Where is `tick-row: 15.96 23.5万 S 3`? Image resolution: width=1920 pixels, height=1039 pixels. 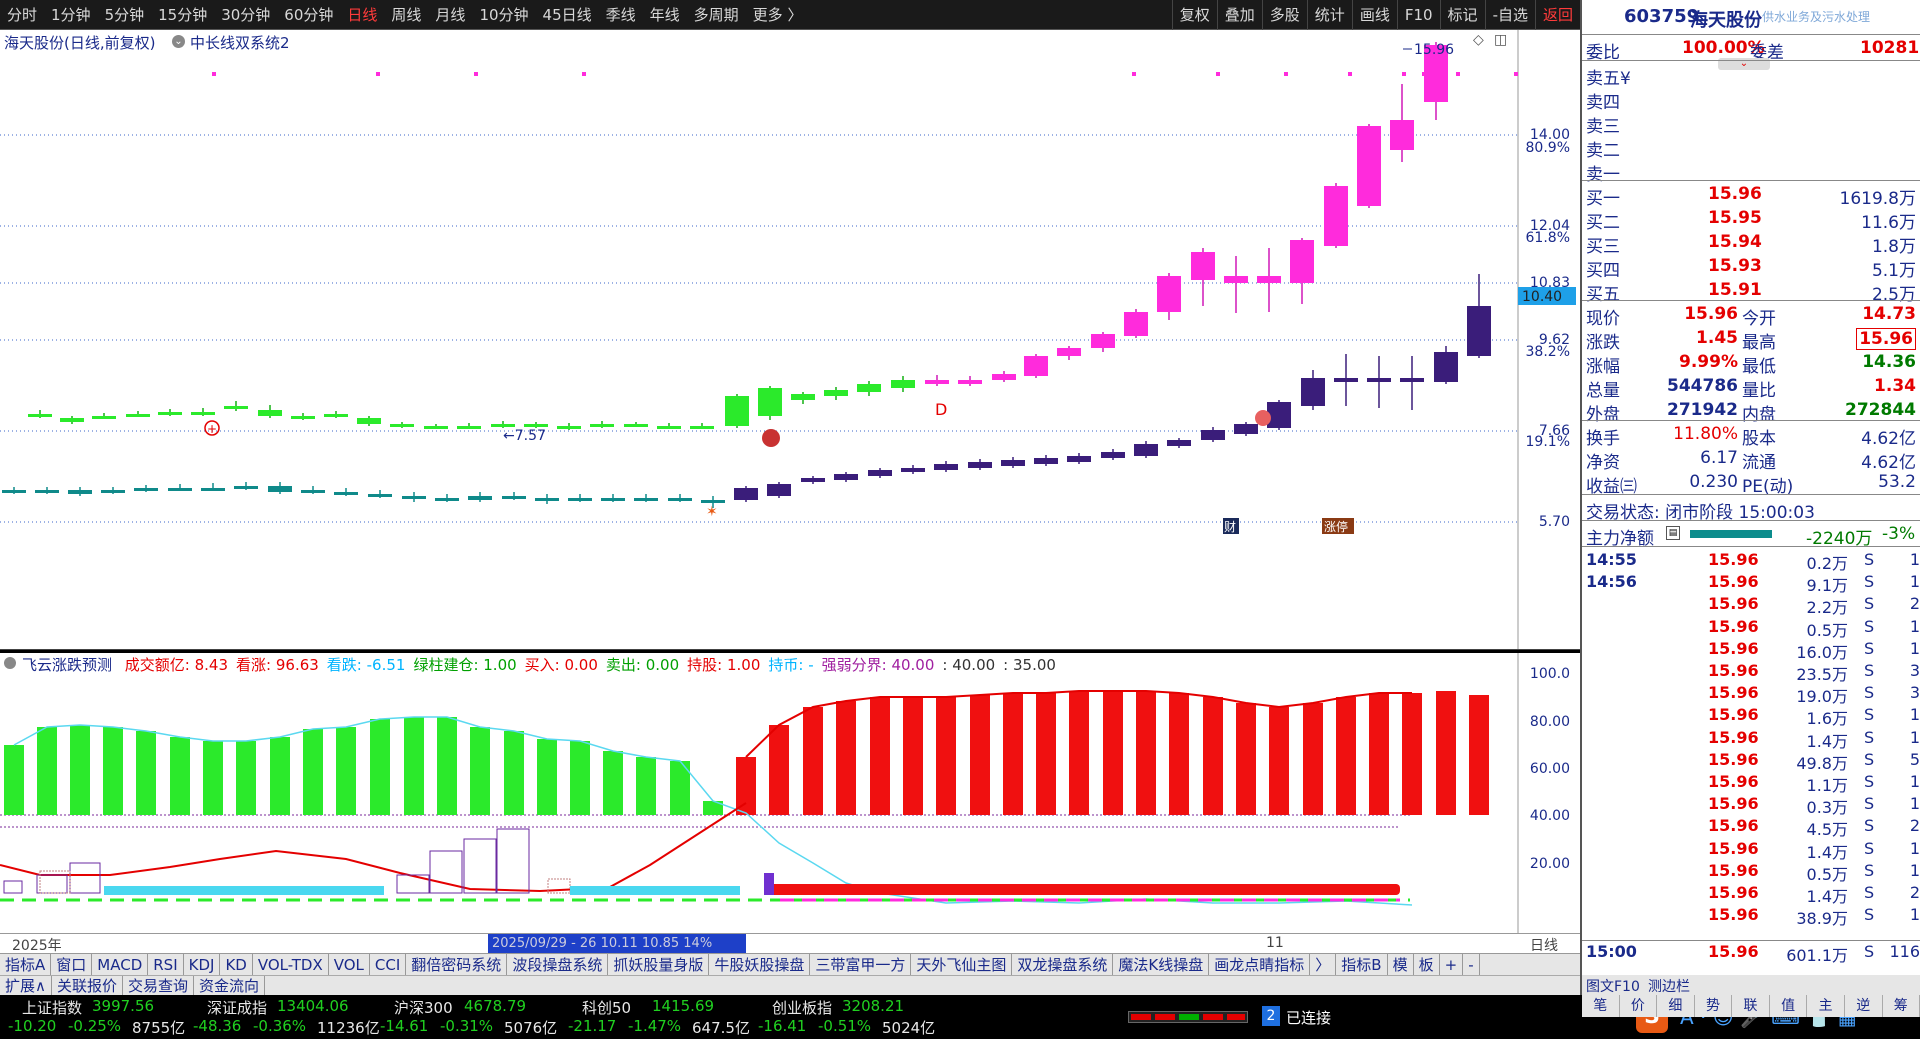 tick-row: 15.96 23.5万 S 3 is located at coordinates (1751, 672).